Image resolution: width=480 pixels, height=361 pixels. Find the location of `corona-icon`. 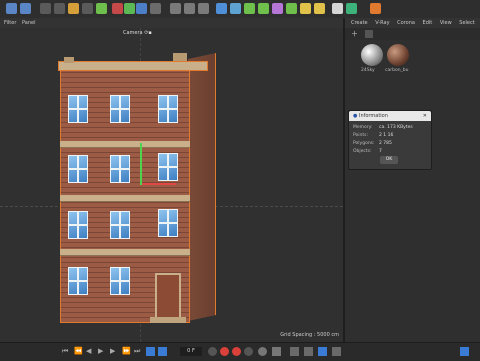

corona-icon is located at coordinates (351, 8).